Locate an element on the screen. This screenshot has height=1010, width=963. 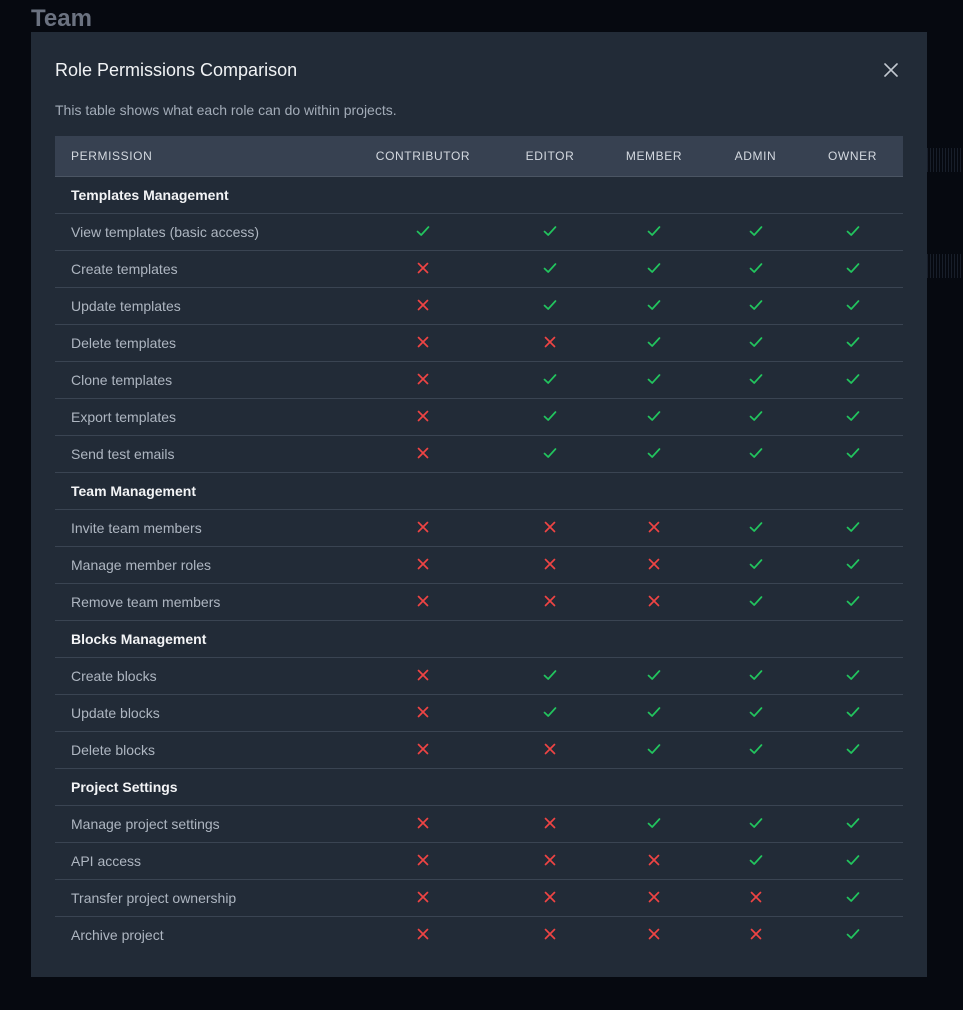
modal-title: Role Permissions Comparison is located at coordinates (176, 70).